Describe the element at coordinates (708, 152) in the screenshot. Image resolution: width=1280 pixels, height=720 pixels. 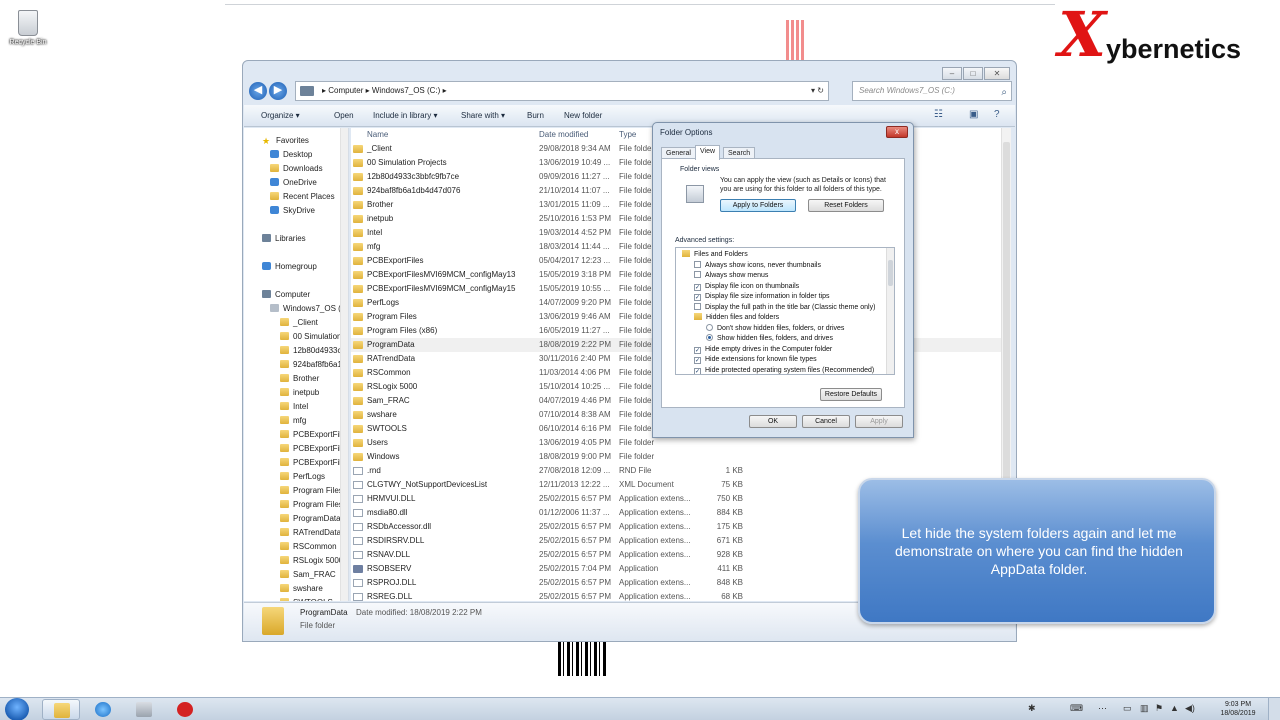
I see `tab-view: View` at that location.